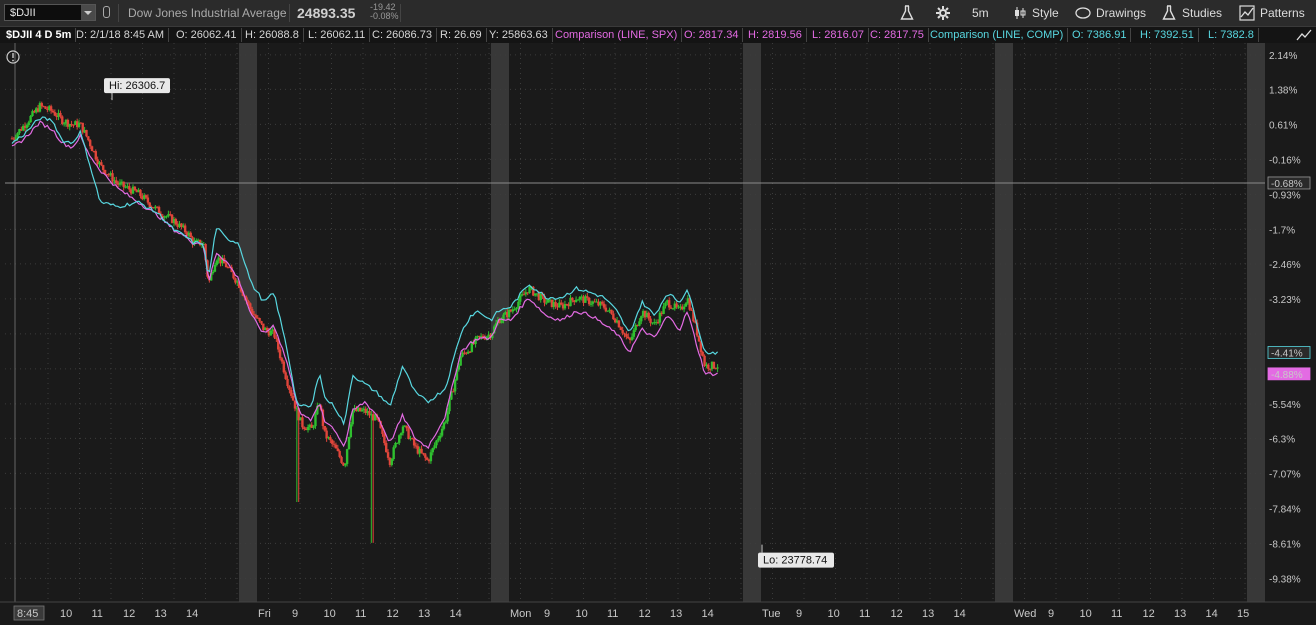 Image resolution: width=1316 pixels, height=625 pixels. I want to click on price-axis-label: 2.14%, so click(1283, 56).